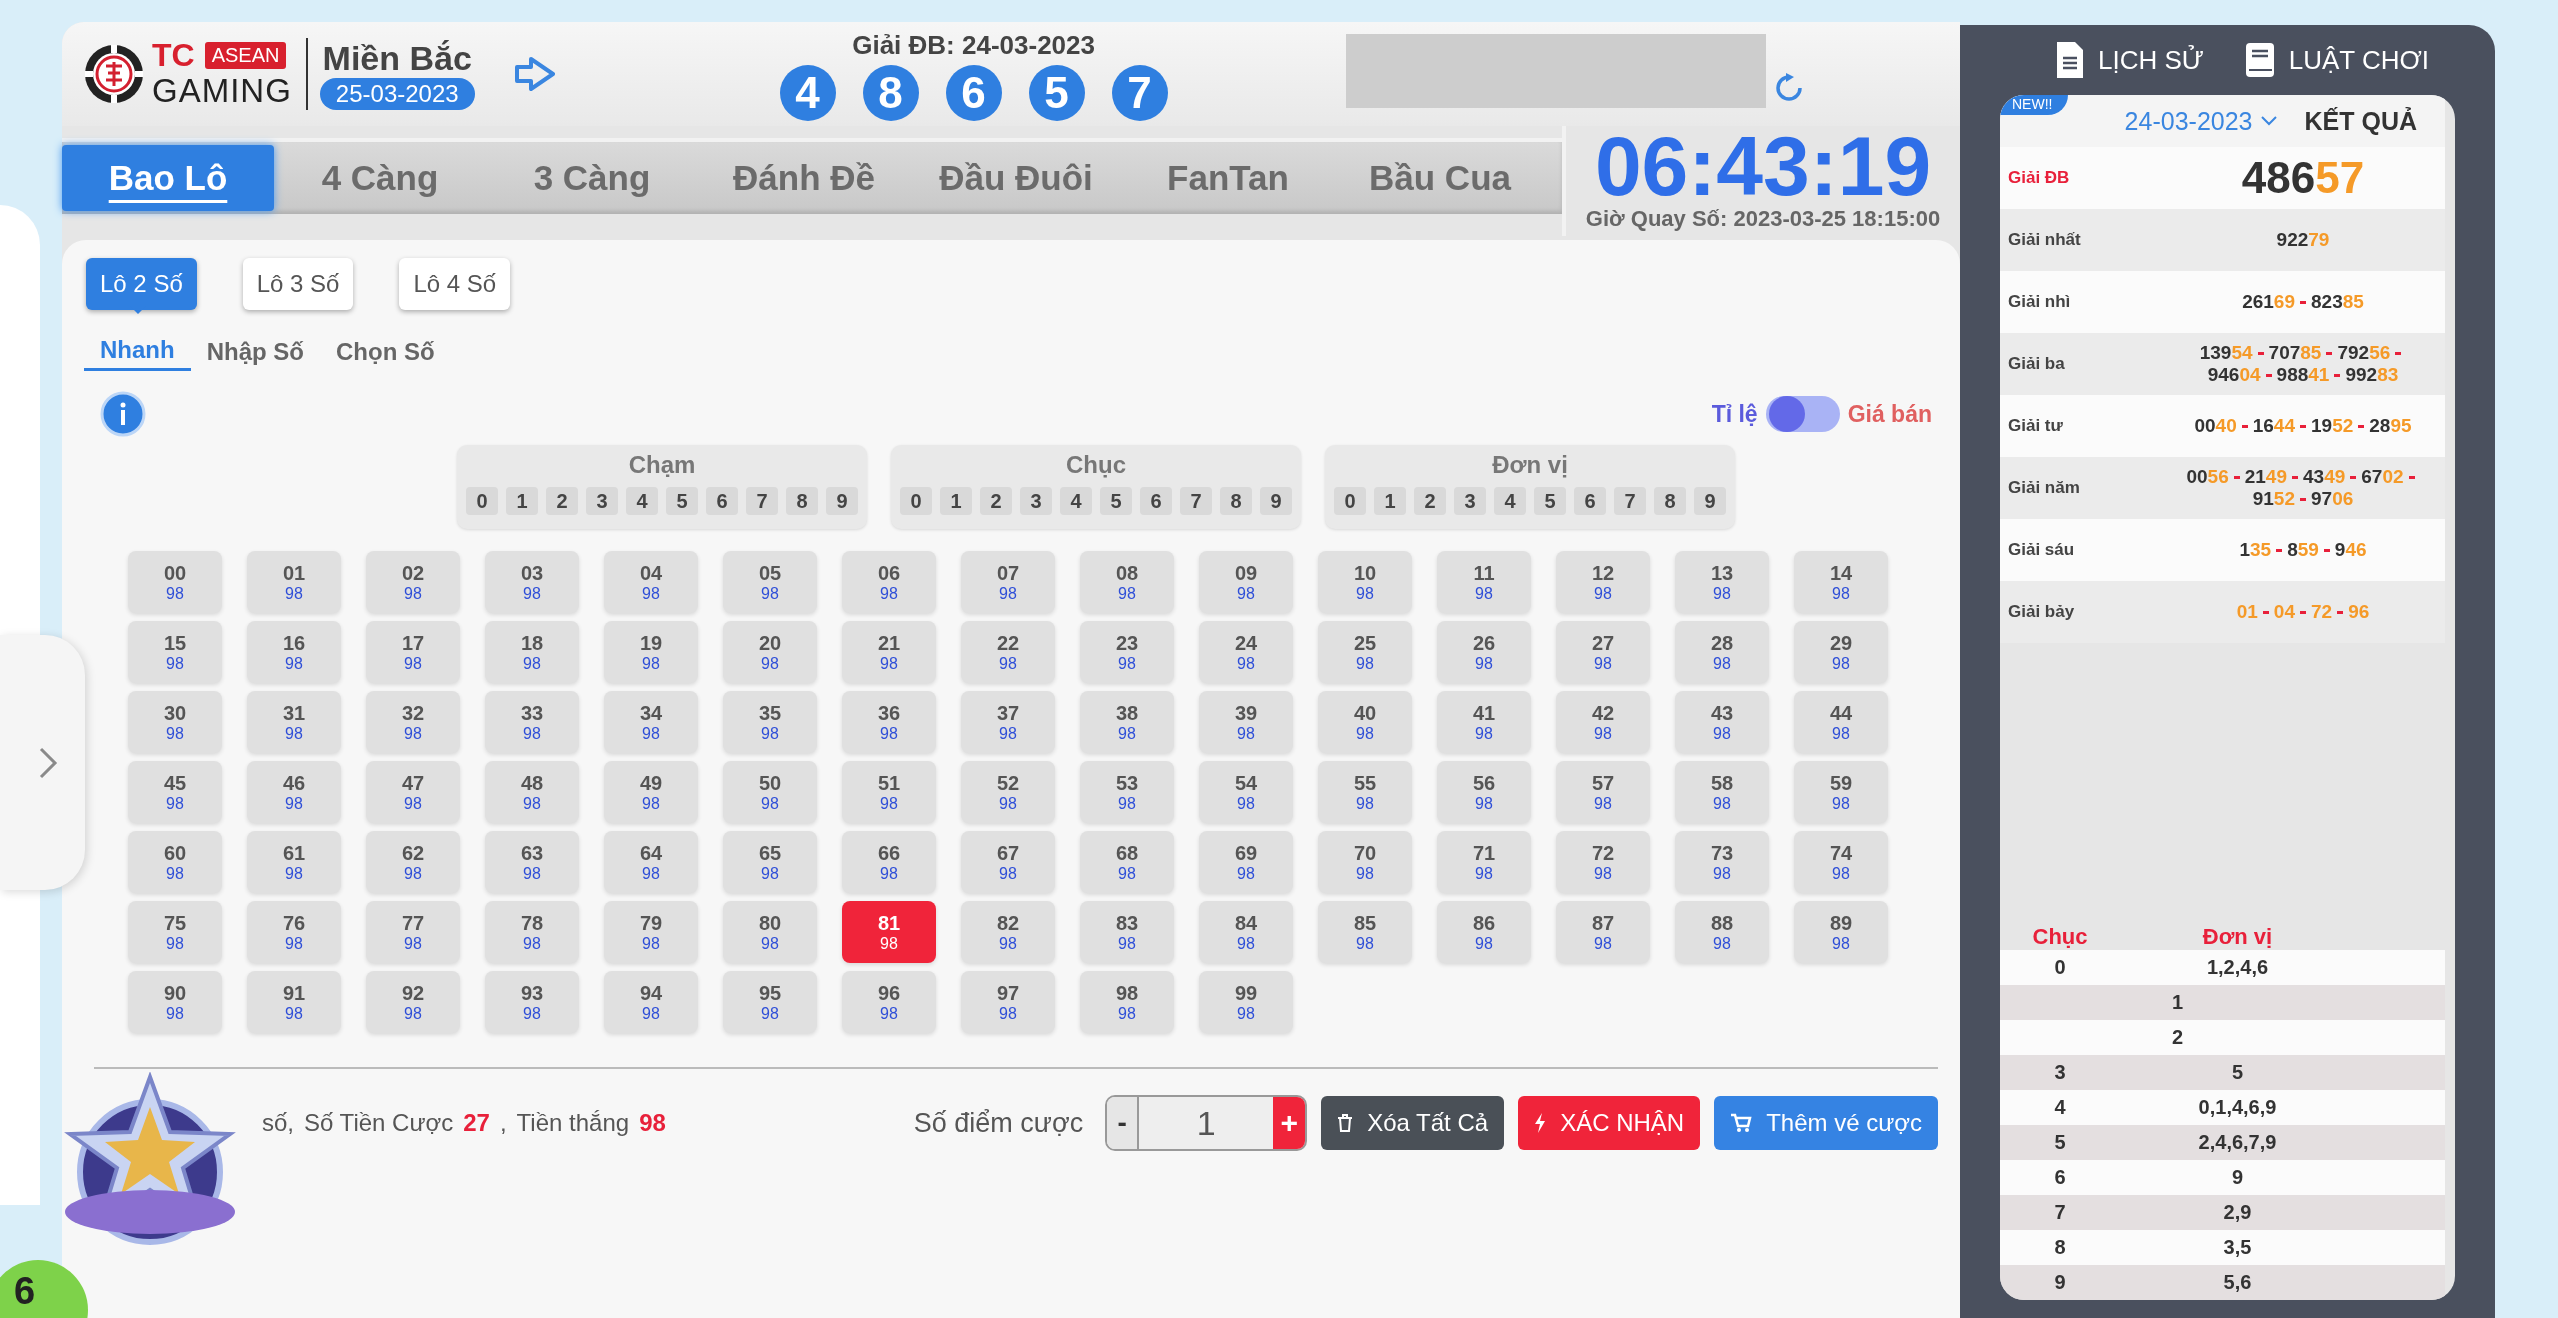  Describe the element at coordinates (1246, 1002) in the screenshot. I see `number-button: 99 98` at that location.